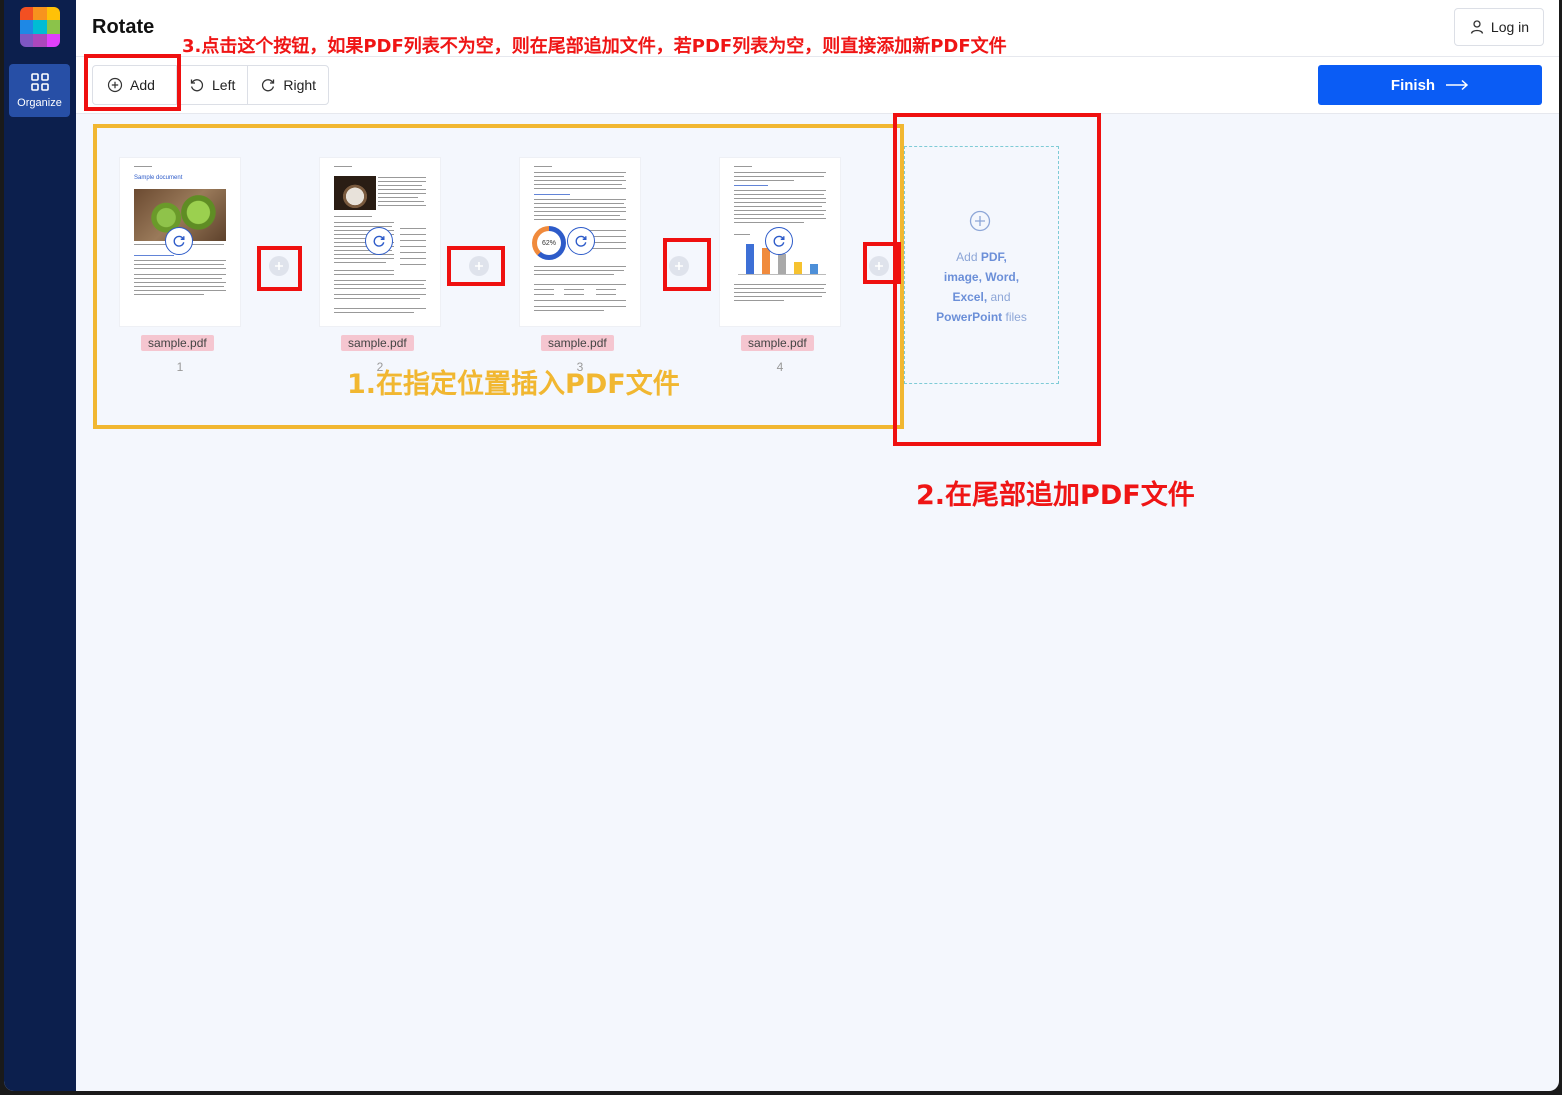 The height and width of the screenshot is (1095, 1562). I want to click on app-logo, so click(40, 27).